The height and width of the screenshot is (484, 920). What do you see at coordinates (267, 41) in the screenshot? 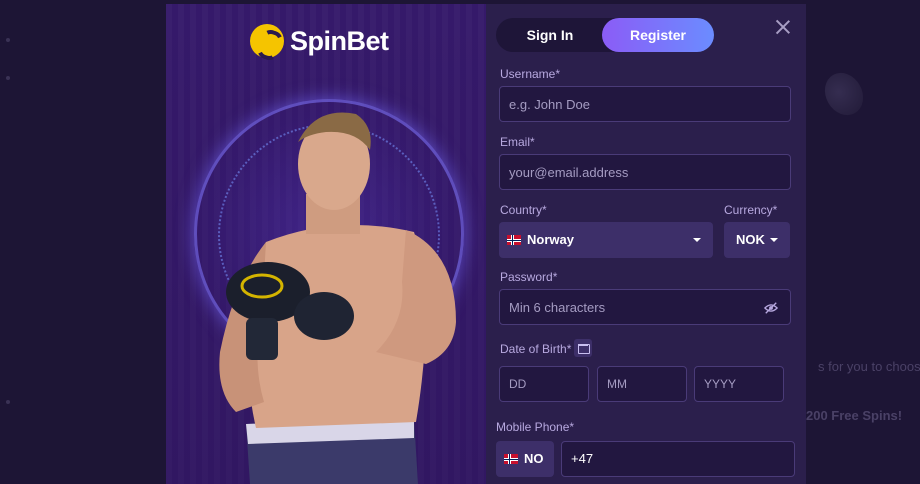
I see `logo-mark-icon` at bounding box center [267, 41].